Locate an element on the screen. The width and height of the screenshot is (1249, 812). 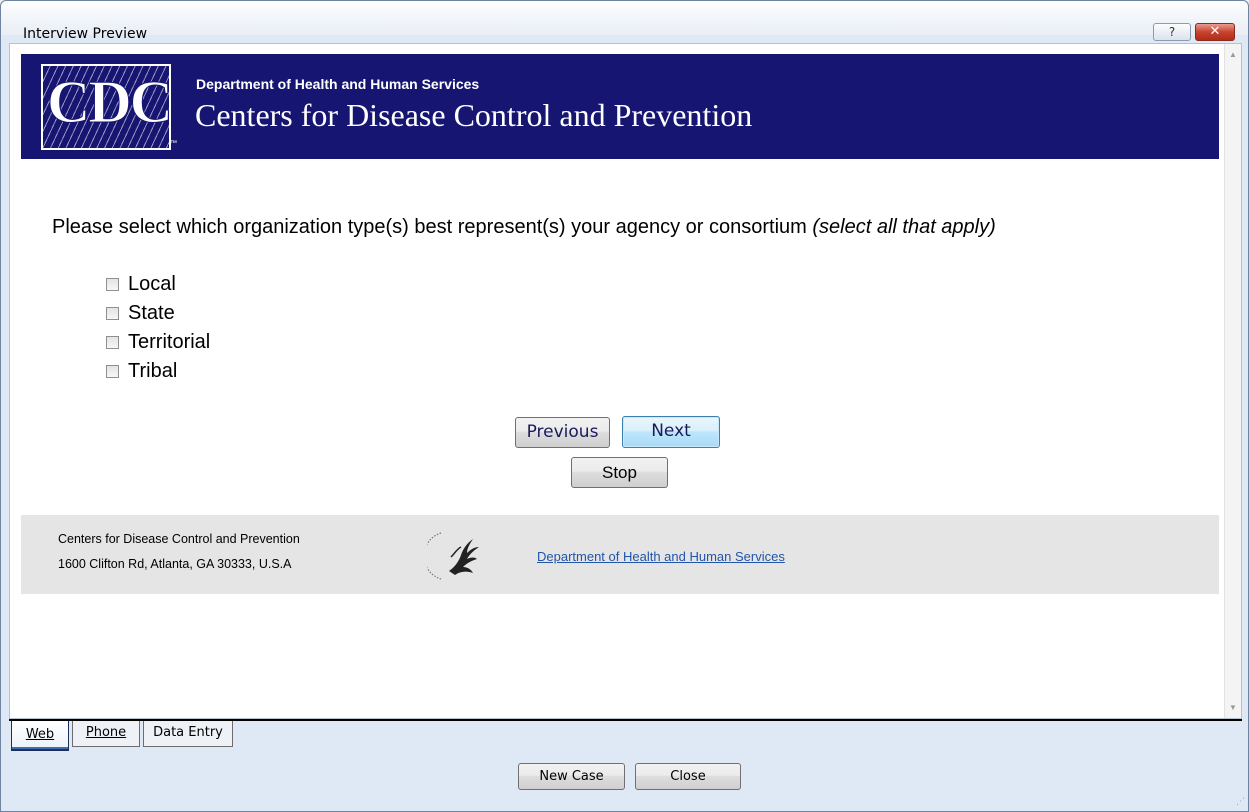
tab-web-label: Web is located at coordinates (40, 734).